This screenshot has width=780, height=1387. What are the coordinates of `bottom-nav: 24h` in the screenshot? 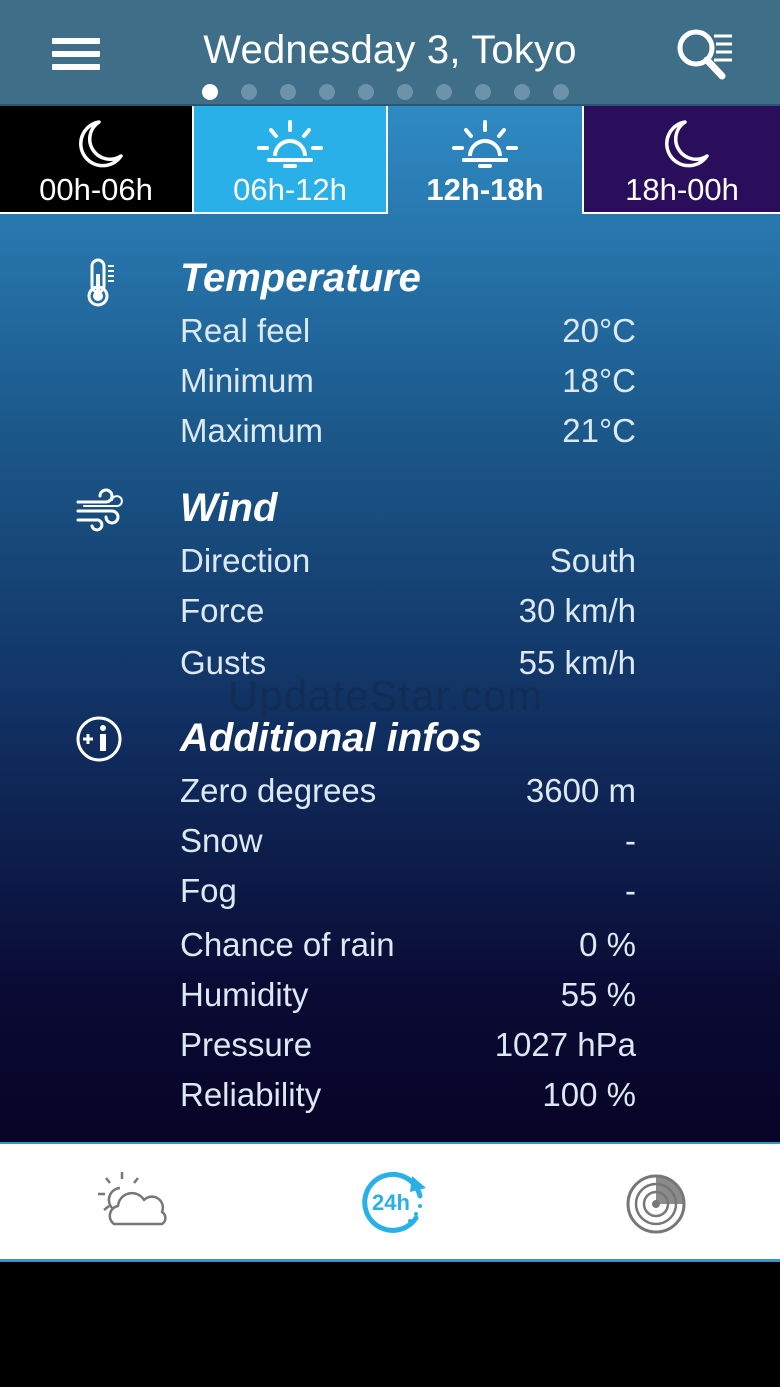 It's located at (390, 1202).